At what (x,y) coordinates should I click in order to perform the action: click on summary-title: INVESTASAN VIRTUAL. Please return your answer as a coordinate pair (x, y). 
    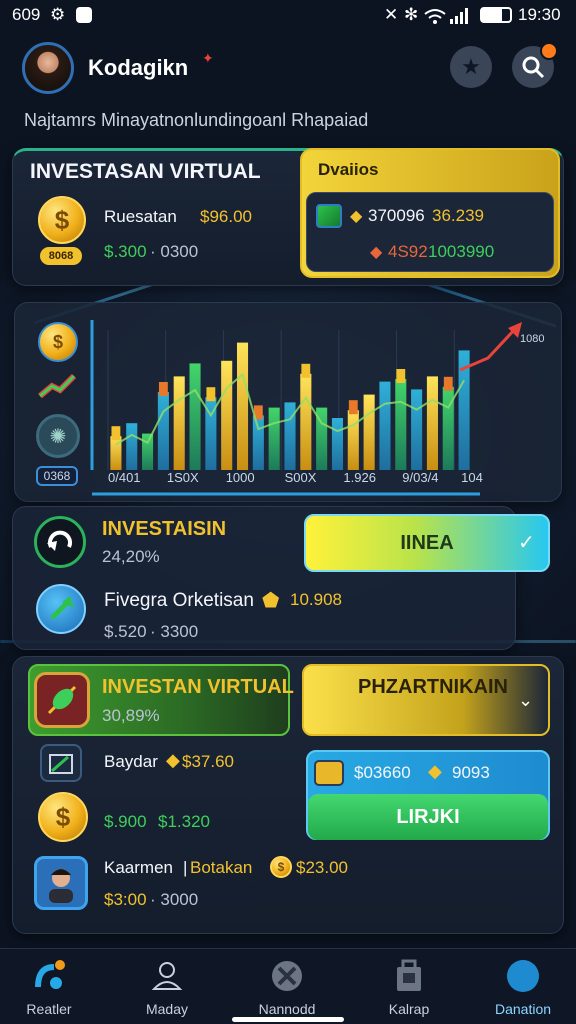
    Looking at the image, I should click on (145, 171).